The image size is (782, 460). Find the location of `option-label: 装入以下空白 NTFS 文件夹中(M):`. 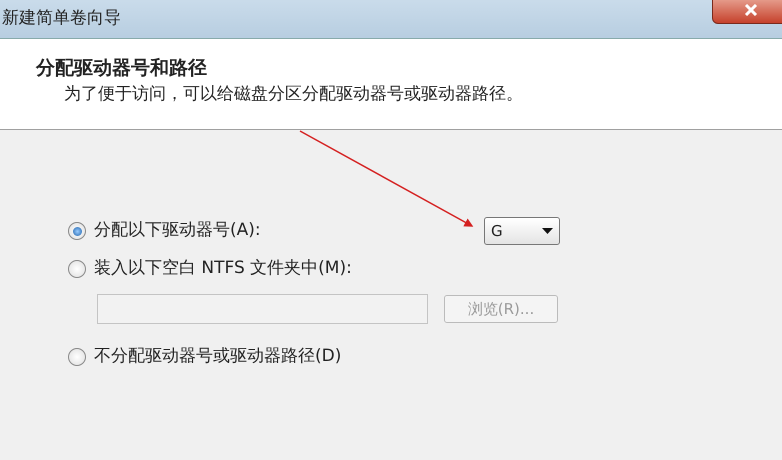

option-label: 装入以下空白 NTFS 文件夹中(M): is located at coordinates (223, 268).